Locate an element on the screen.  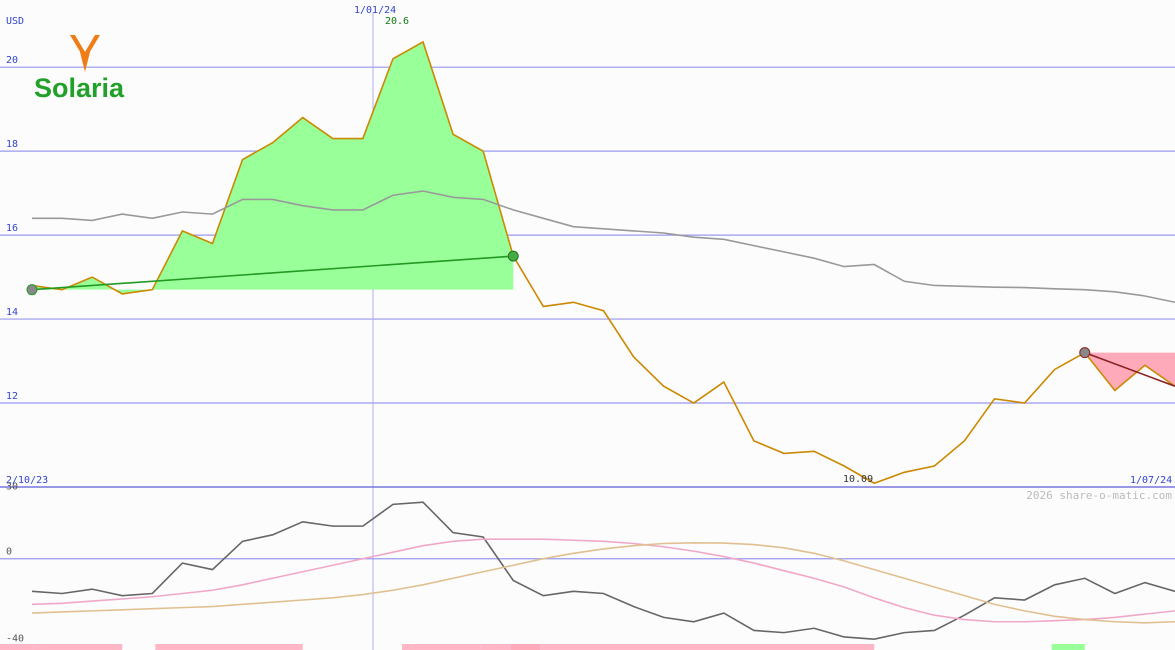
y-tick-label: 18 is located at coordinates (12, 144).